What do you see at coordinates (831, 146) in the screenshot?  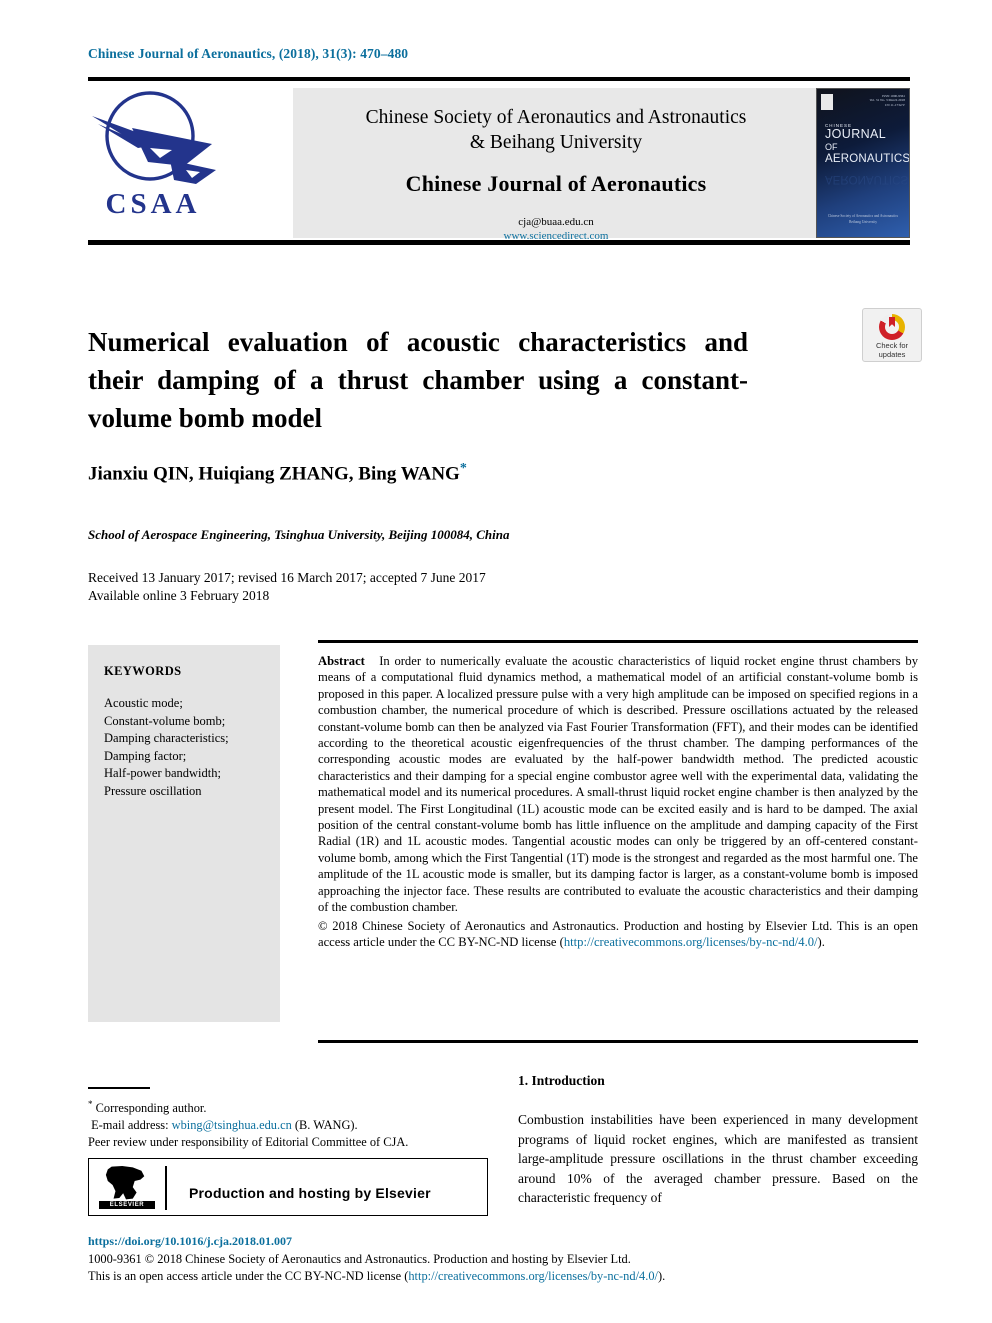 I see `cover-line-of: OF` at bounding box center [831, 146].